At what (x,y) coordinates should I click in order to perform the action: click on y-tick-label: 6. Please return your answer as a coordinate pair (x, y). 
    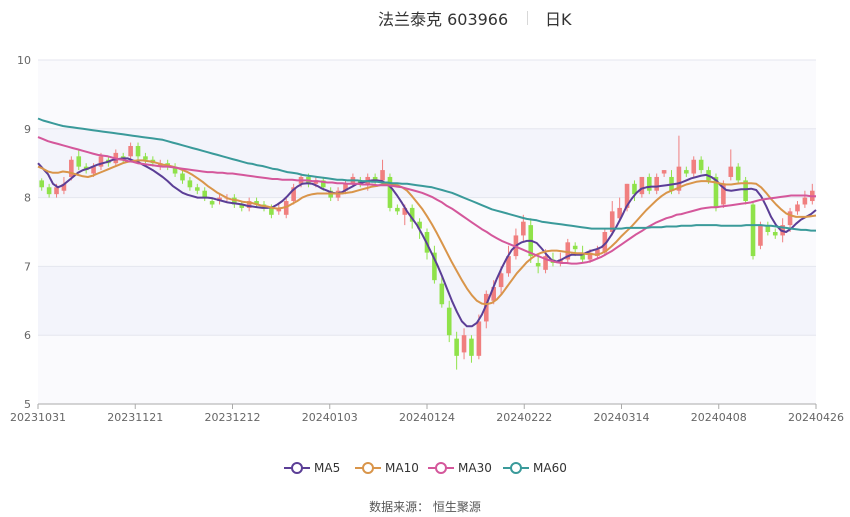
    Looking at the image, I should click on (27, 335).